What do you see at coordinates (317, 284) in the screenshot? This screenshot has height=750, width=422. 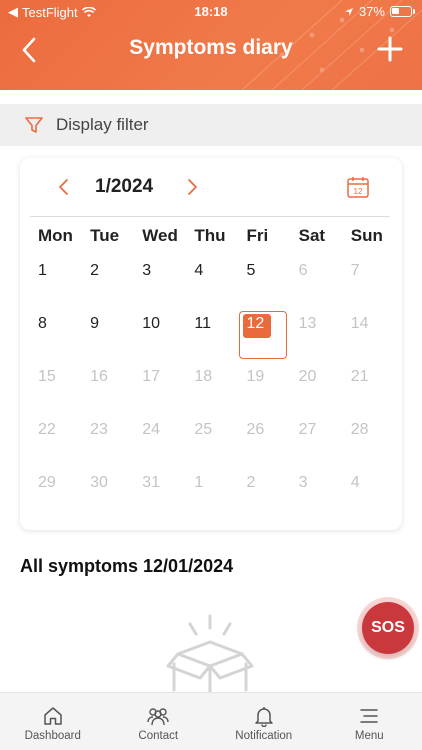 I see `calendar-day: 6` at bounding box center [317, 284].